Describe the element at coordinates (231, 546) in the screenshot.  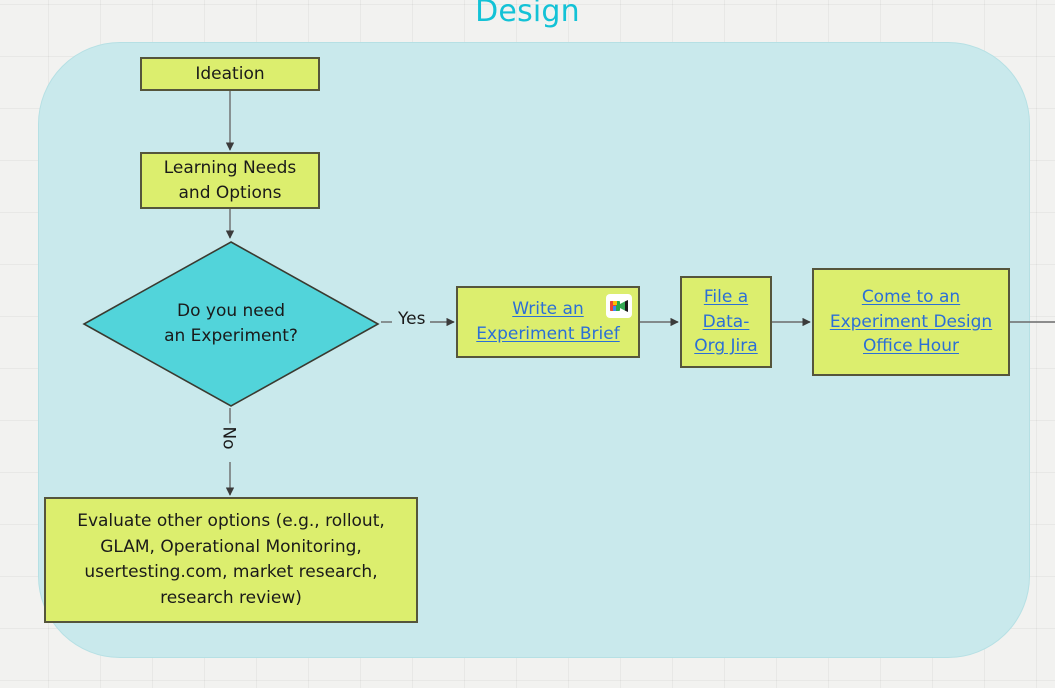
I see `node-evaluate-line2: GLAM, Operational Monitoring,` at that location.